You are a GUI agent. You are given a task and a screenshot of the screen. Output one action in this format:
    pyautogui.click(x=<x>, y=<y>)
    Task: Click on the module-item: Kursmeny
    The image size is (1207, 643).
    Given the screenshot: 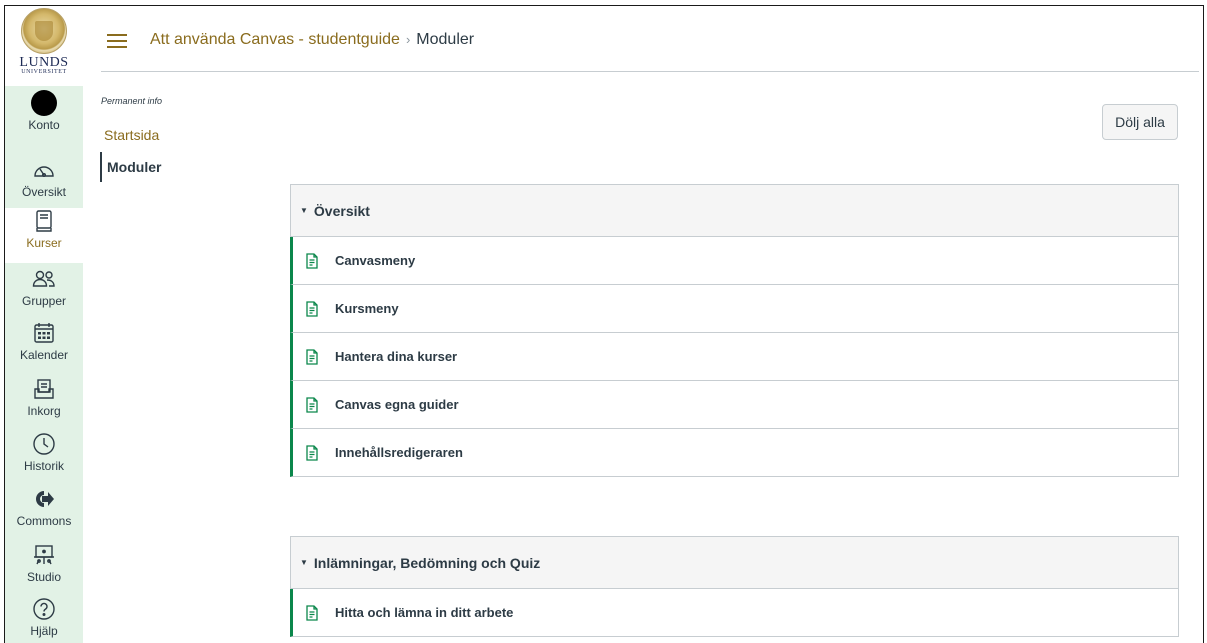 What is the action you would take?
    pyautogui.click(x=734, y=309)
    